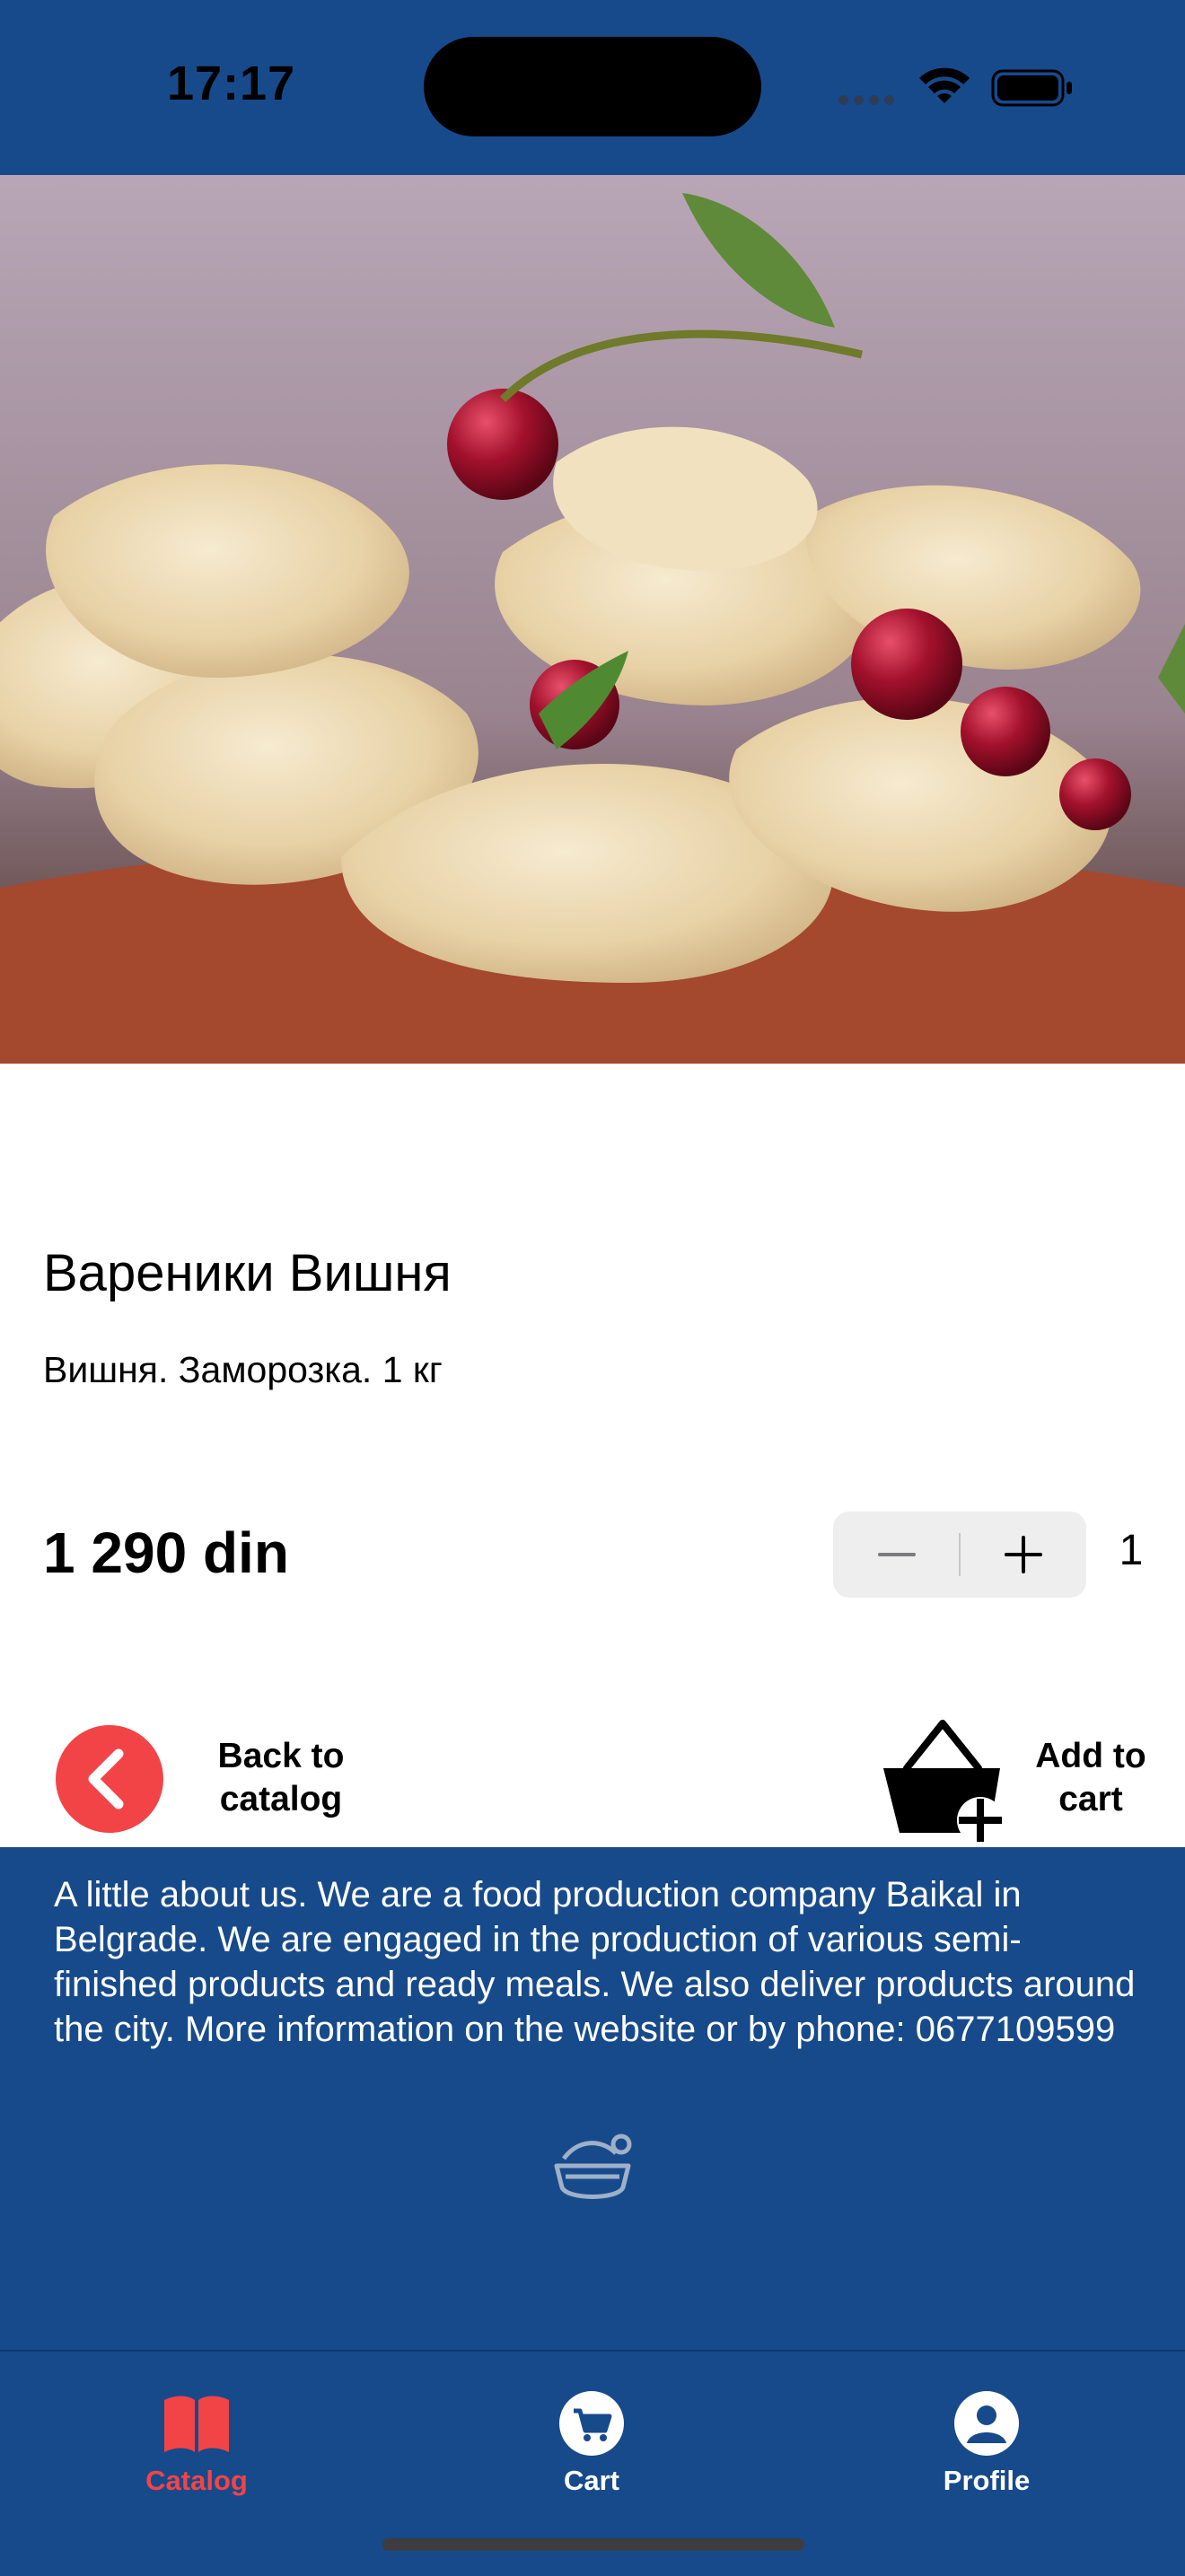  What do you see at coordinates (231, 83) in the screenshot?
I see `status-time: 17:17` at bounding box center [231, 83].